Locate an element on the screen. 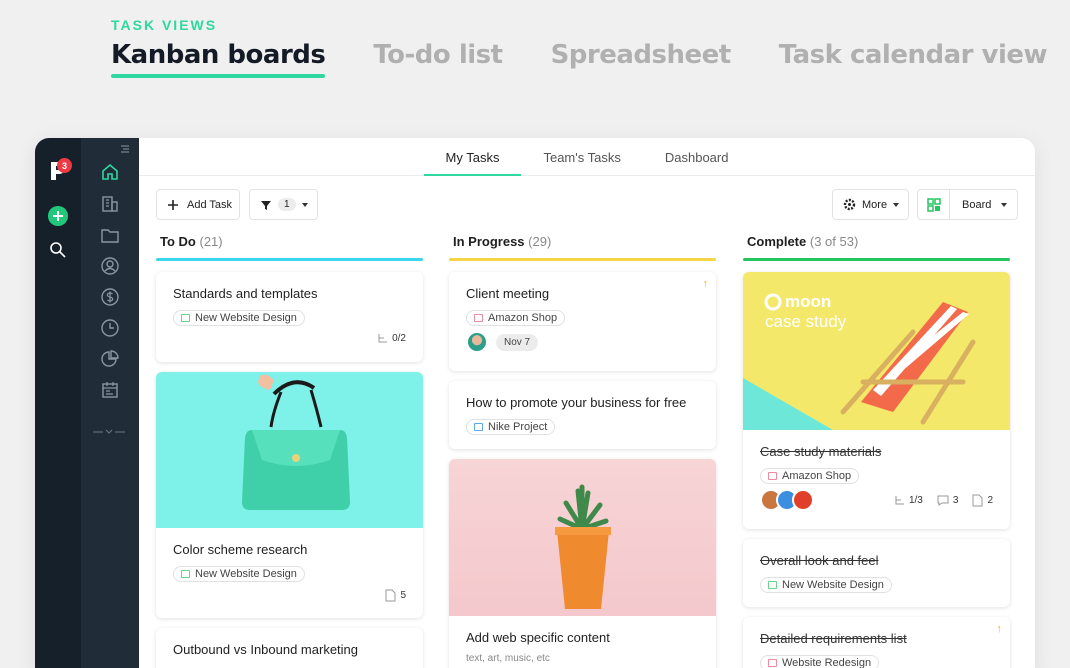  pie-chart-icon is located at coordinates (110, 359).